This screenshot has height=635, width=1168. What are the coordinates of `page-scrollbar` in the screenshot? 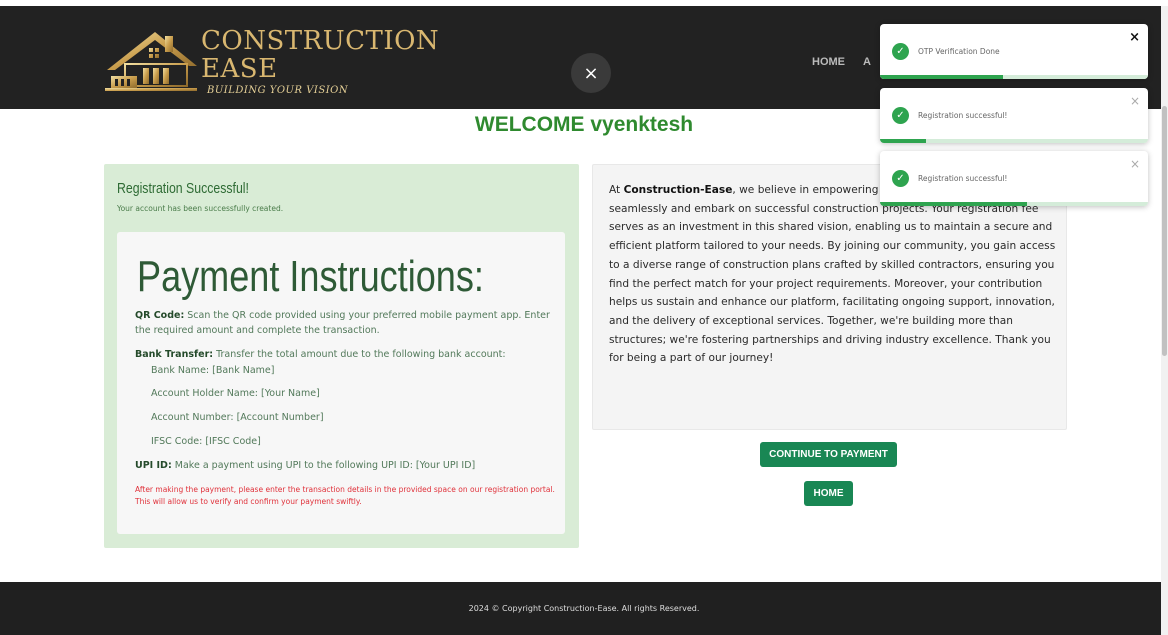 It's located at (1164, 320).